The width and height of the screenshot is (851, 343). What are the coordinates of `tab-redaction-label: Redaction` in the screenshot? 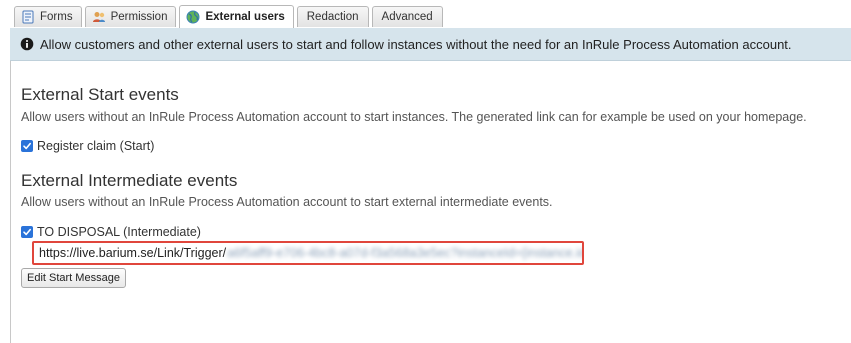 It's located at (332, 17).